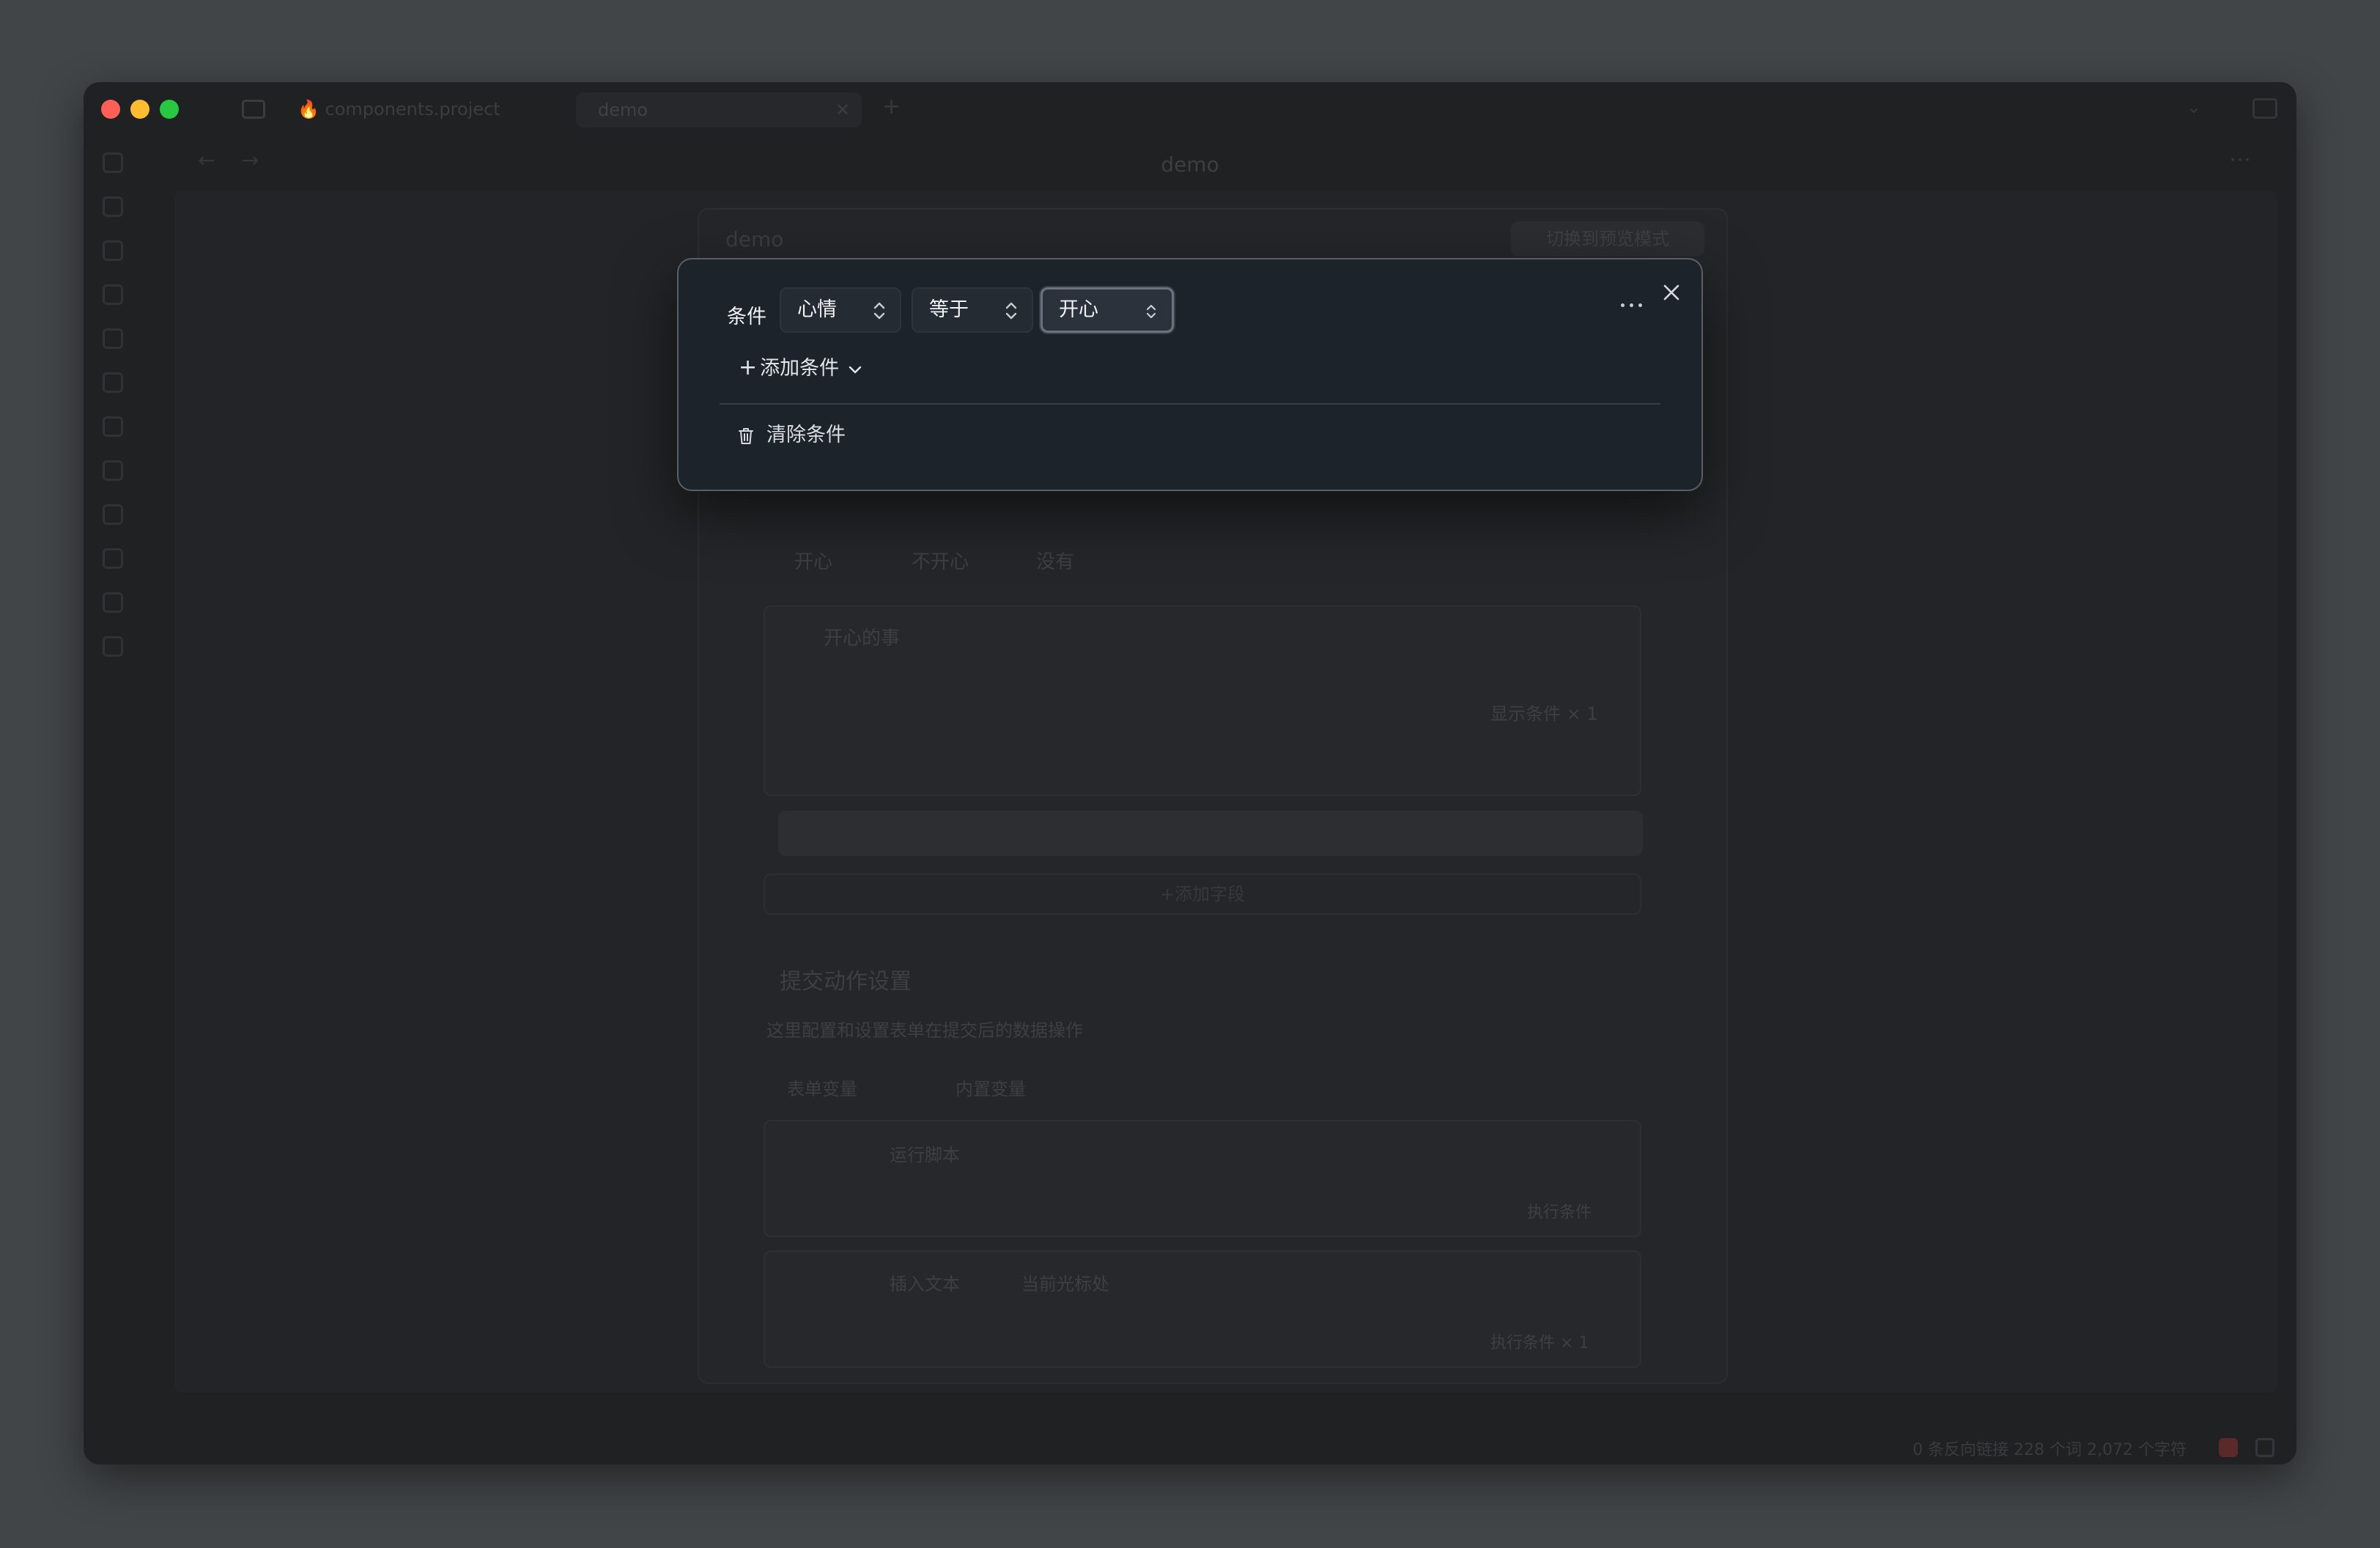  Describe the element at coordinates (1190, 164) in the screenshot. I see `document-title: demo` at that location.